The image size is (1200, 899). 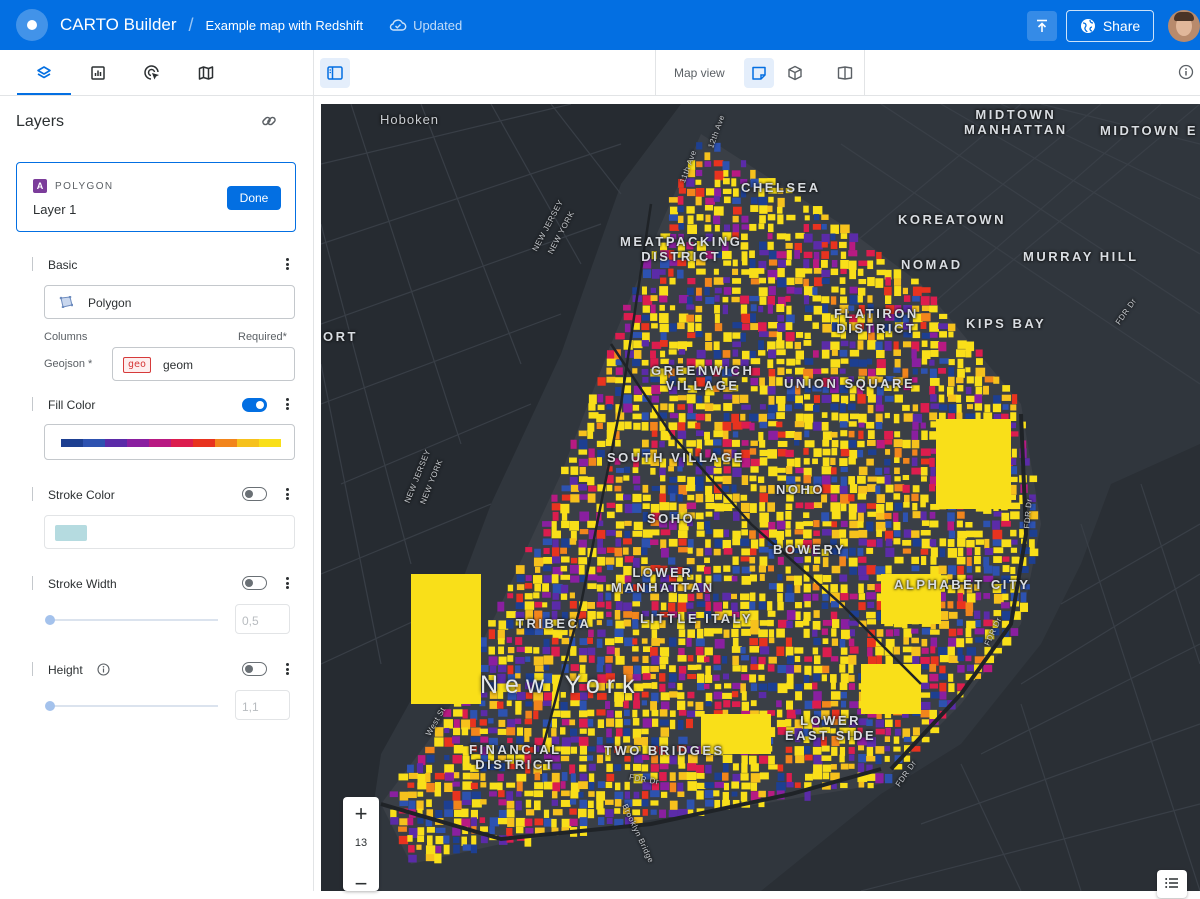 I want to click on map-label-flatiron: FLATIRON DISTRICT, so click(x=876, y=321).